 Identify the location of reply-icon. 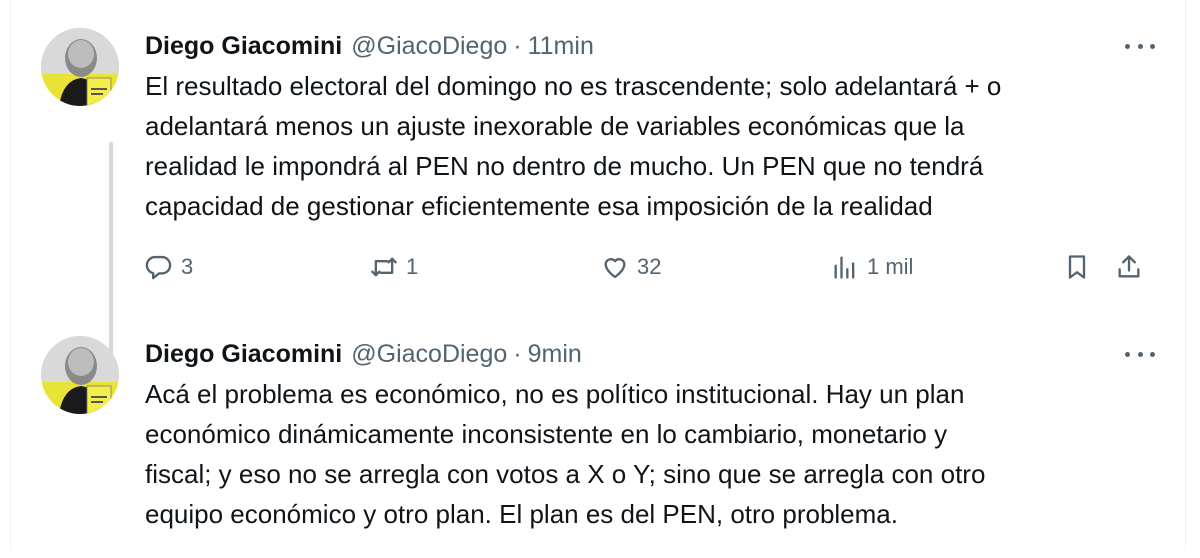
(158, 267).